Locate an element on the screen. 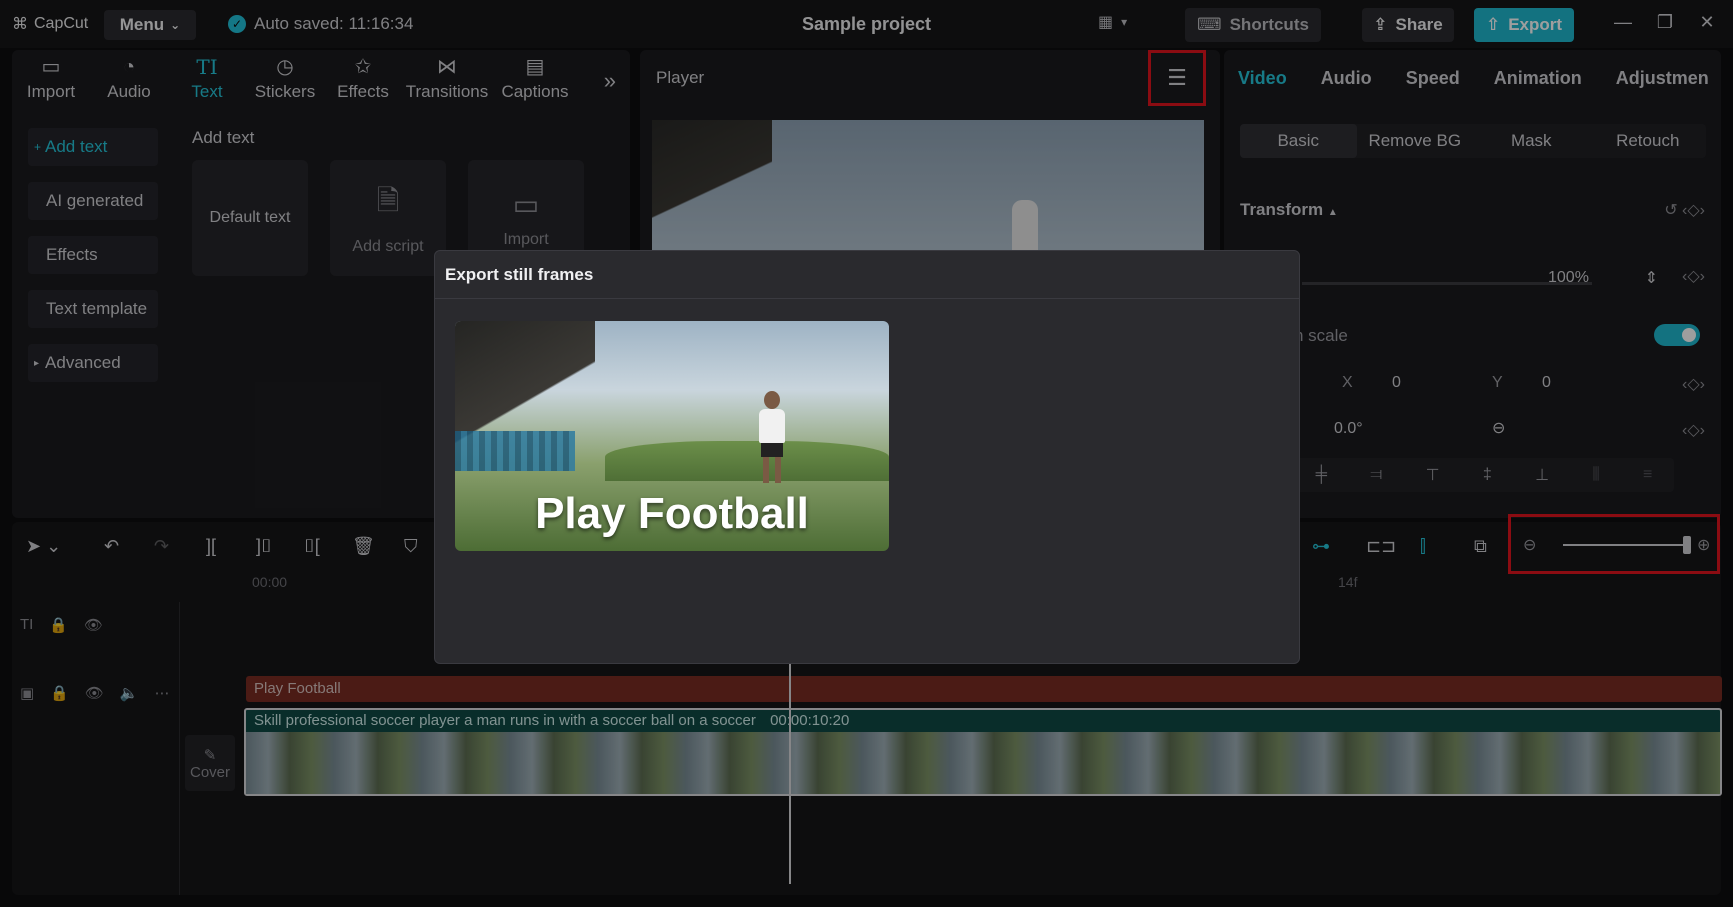 The image size is (1733, 907). trees is located at coordinates (747, 461).